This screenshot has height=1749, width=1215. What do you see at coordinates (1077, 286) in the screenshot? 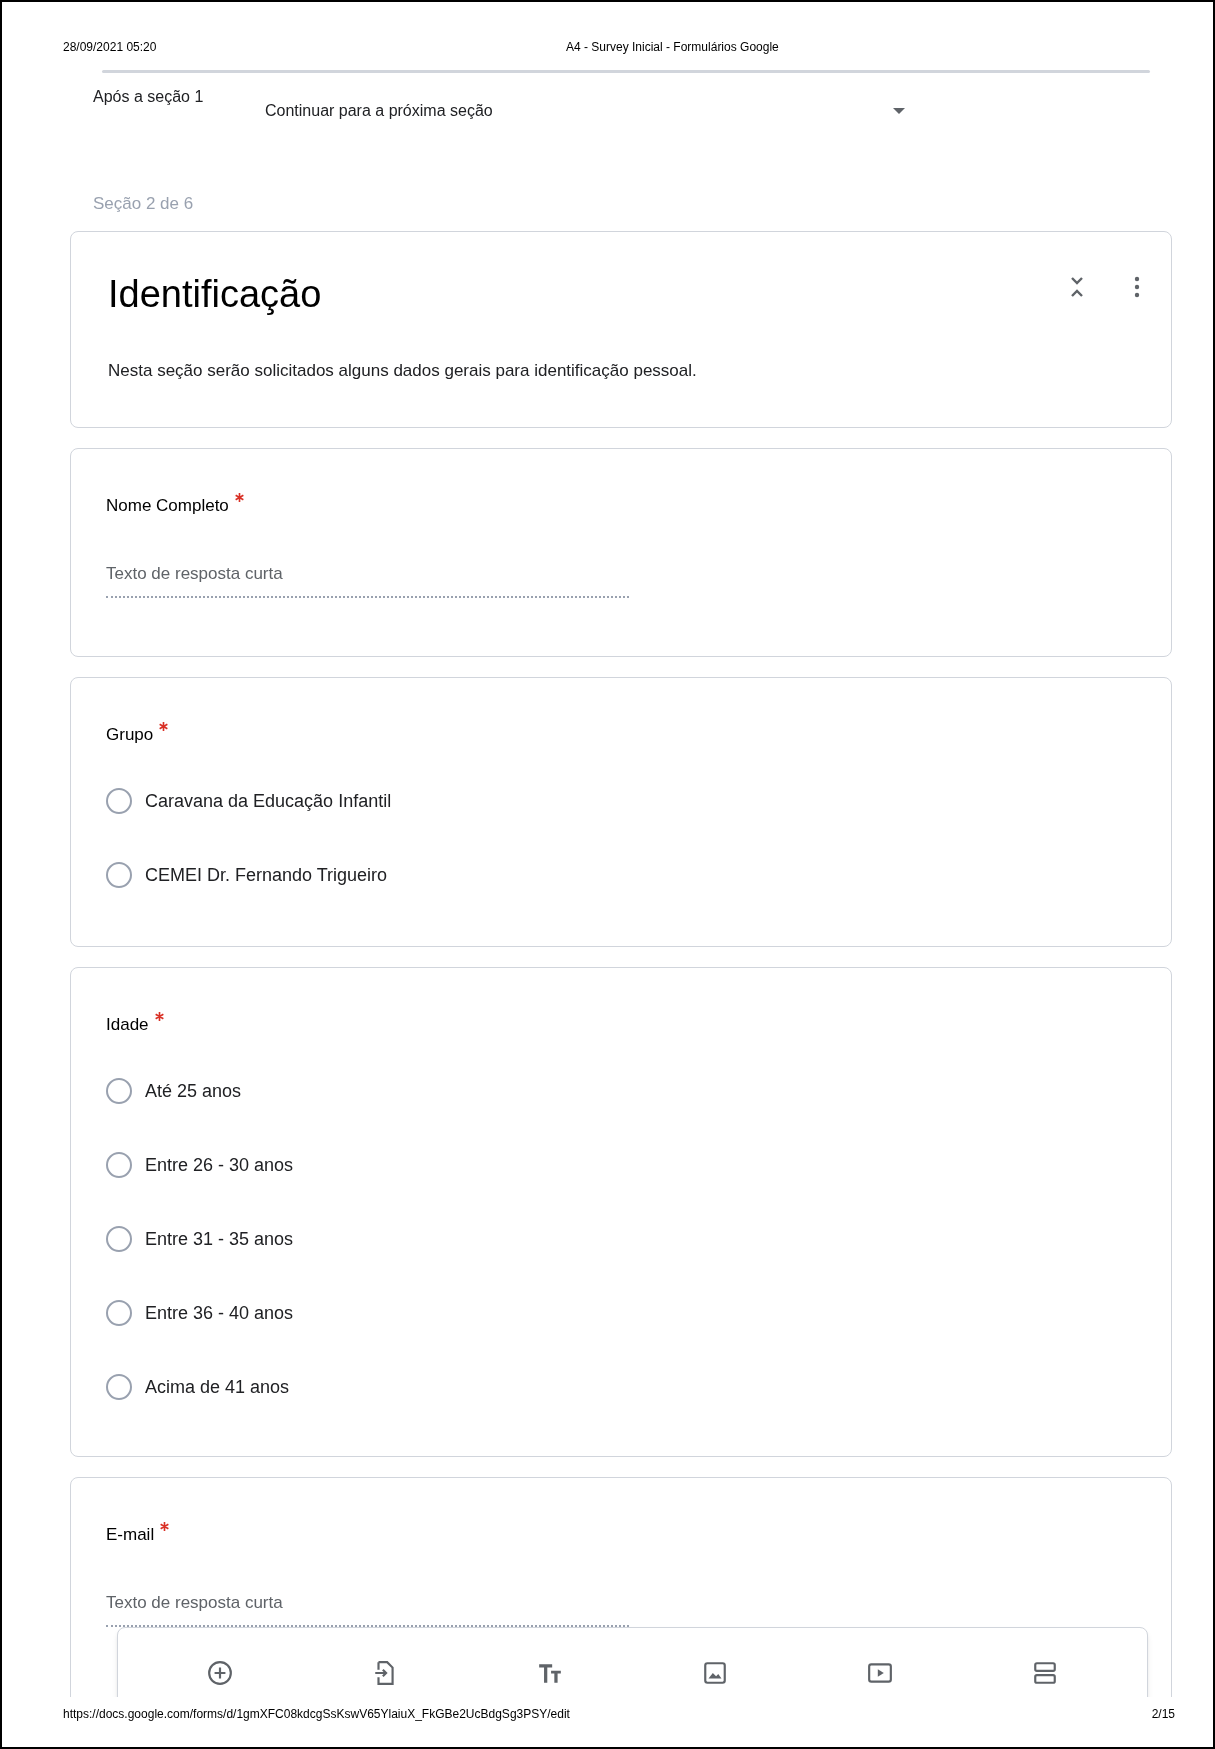
I see `collapse-icon` at bounding box center [1077, 286].